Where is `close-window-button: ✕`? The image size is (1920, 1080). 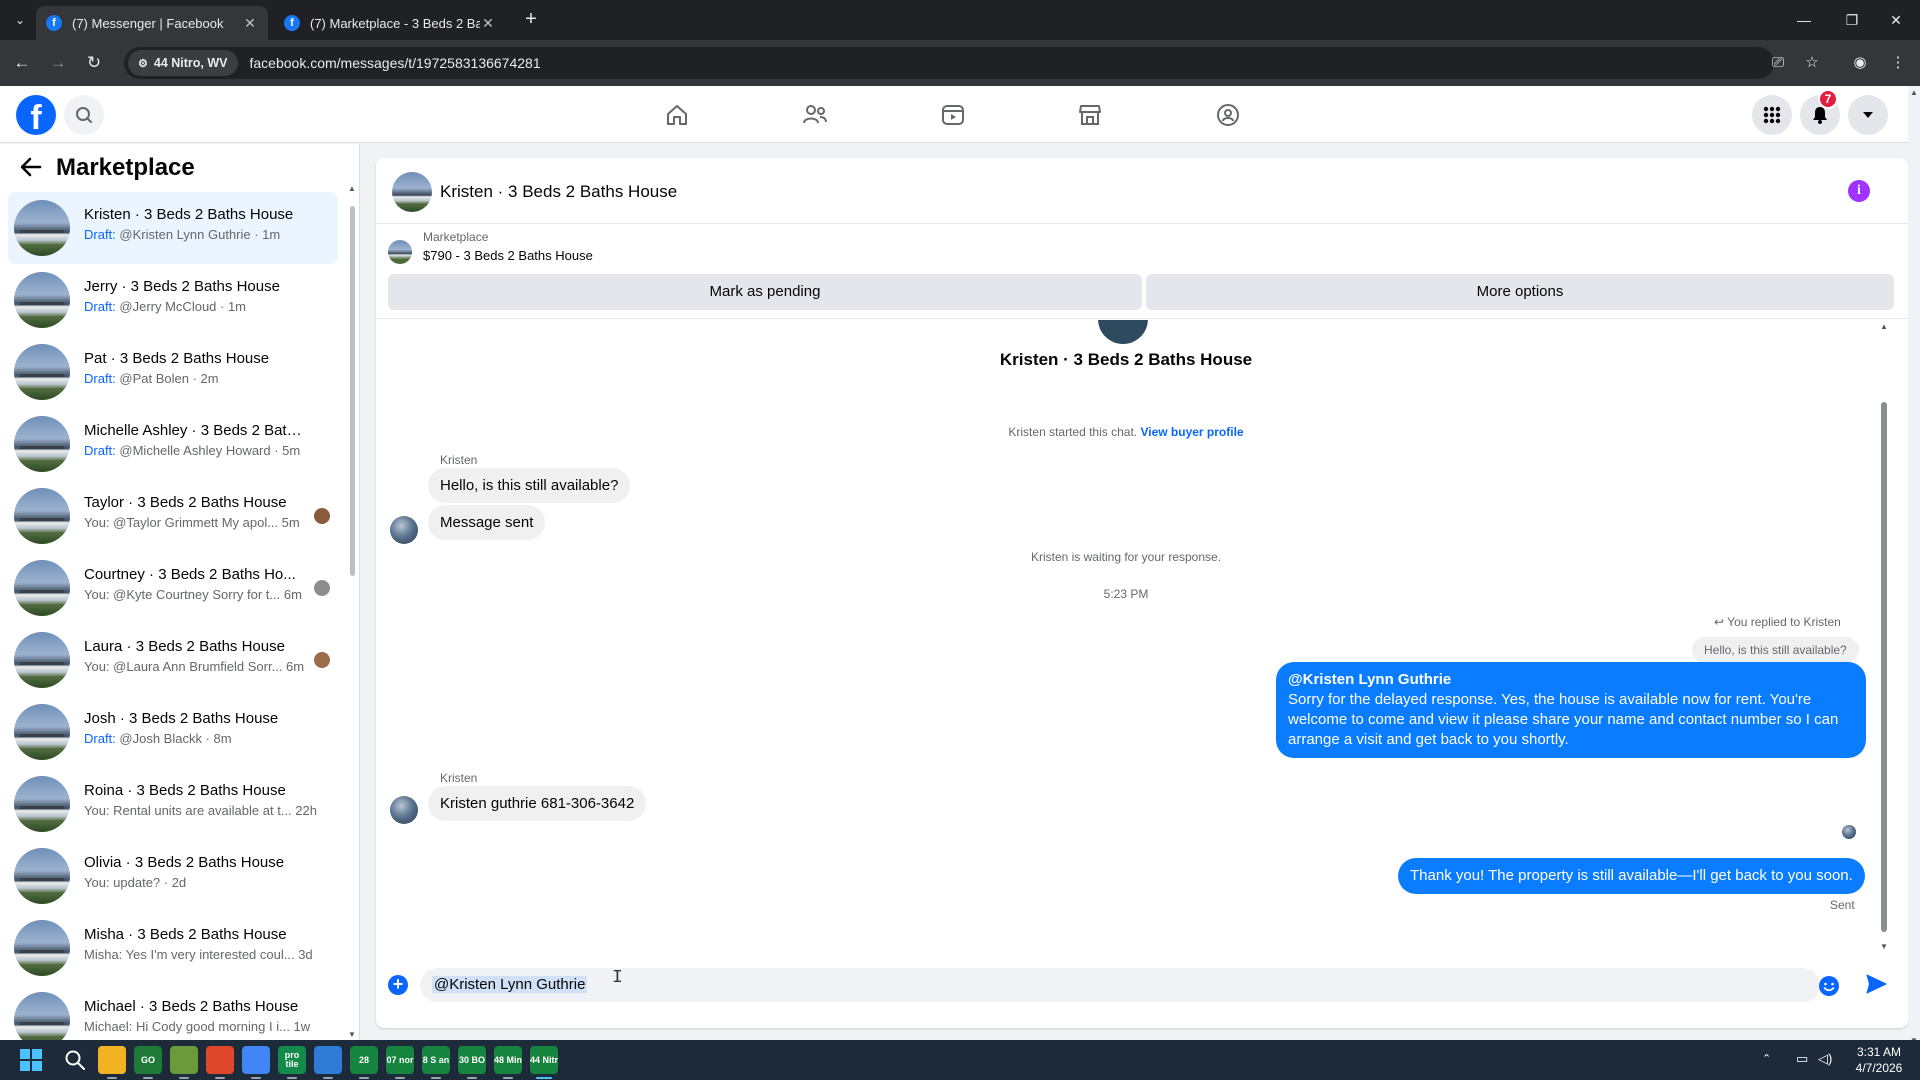 close-window-button: ✕ is located at coordinates (1896, 20).